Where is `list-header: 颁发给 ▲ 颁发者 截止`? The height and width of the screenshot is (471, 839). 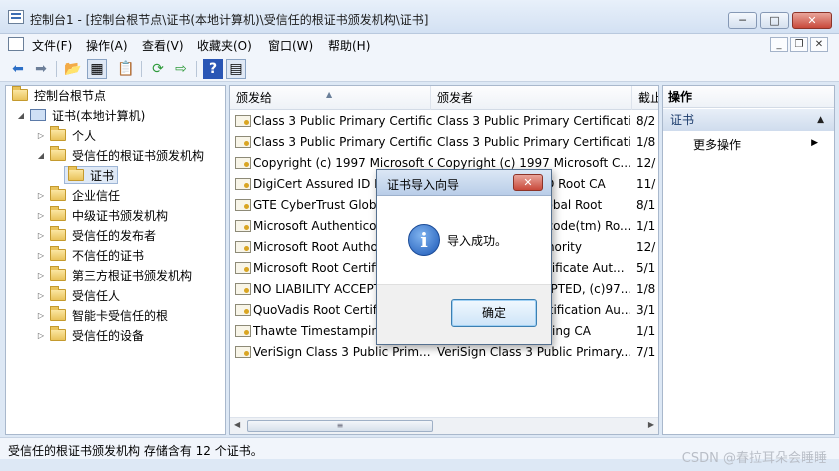
list-header: 颁发给 ▲ 颁发者 截止 is located at coordinates (444, 98).